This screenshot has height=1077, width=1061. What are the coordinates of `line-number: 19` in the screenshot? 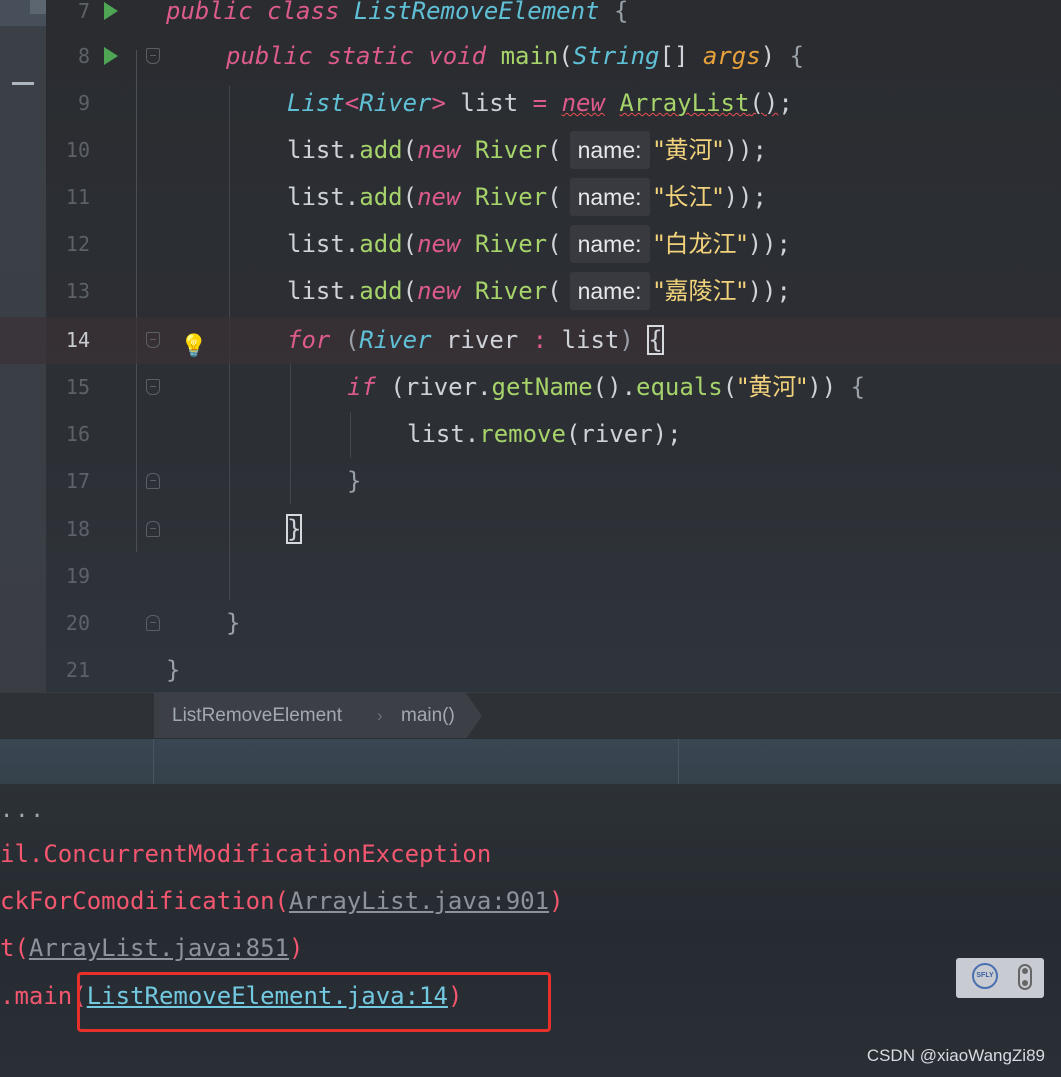 It's located at (77, 576).